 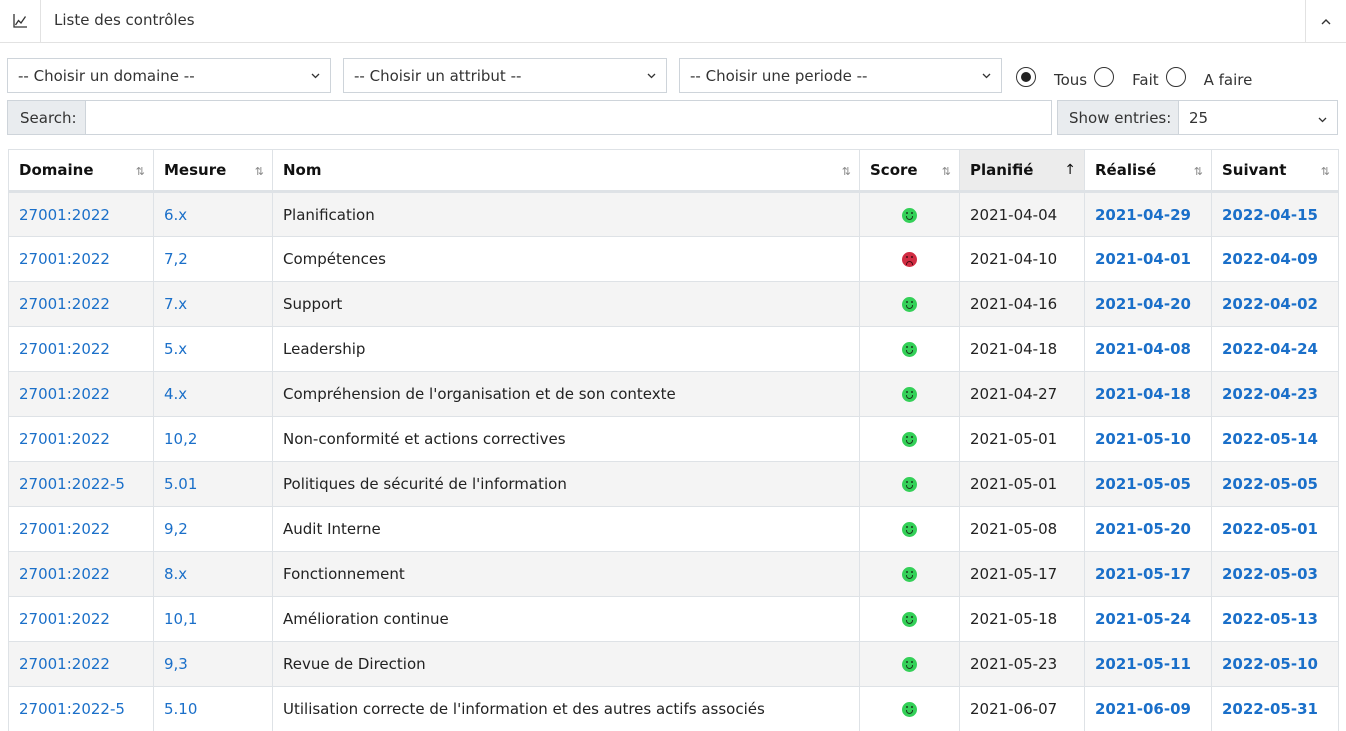 I want to click on mesure-link: 10,1, so click(x=180, y=619).